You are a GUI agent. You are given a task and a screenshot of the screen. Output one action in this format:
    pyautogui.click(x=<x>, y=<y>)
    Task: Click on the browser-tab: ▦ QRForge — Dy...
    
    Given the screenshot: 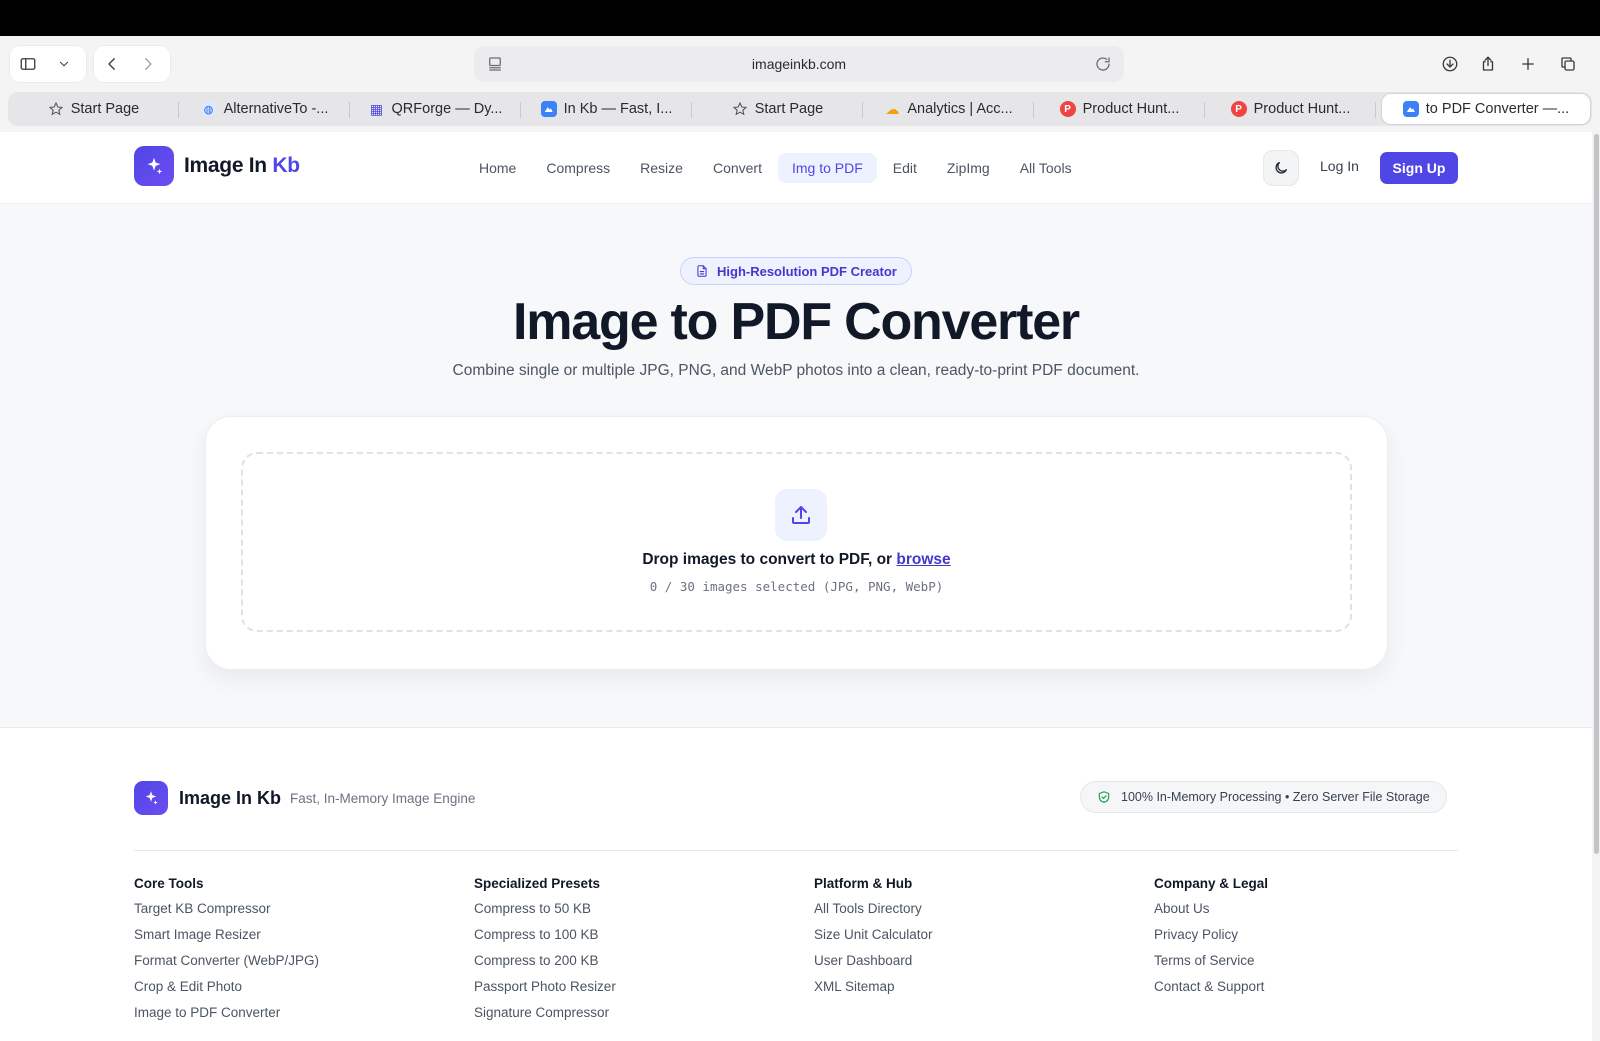 What is the action you would take?
    pyautogui.click(x=435, y=109)
    